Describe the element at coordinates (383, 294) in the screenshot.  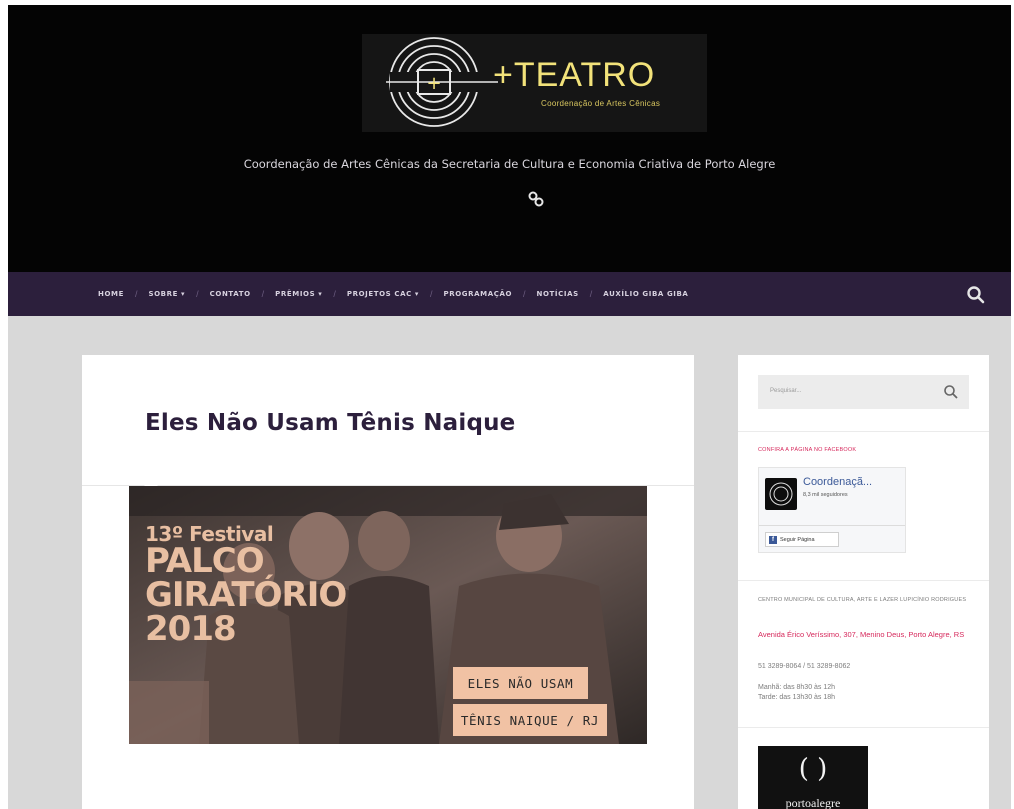
I see `nav-item-projetos-cac: PROJETOS CAC ▾` at that location.